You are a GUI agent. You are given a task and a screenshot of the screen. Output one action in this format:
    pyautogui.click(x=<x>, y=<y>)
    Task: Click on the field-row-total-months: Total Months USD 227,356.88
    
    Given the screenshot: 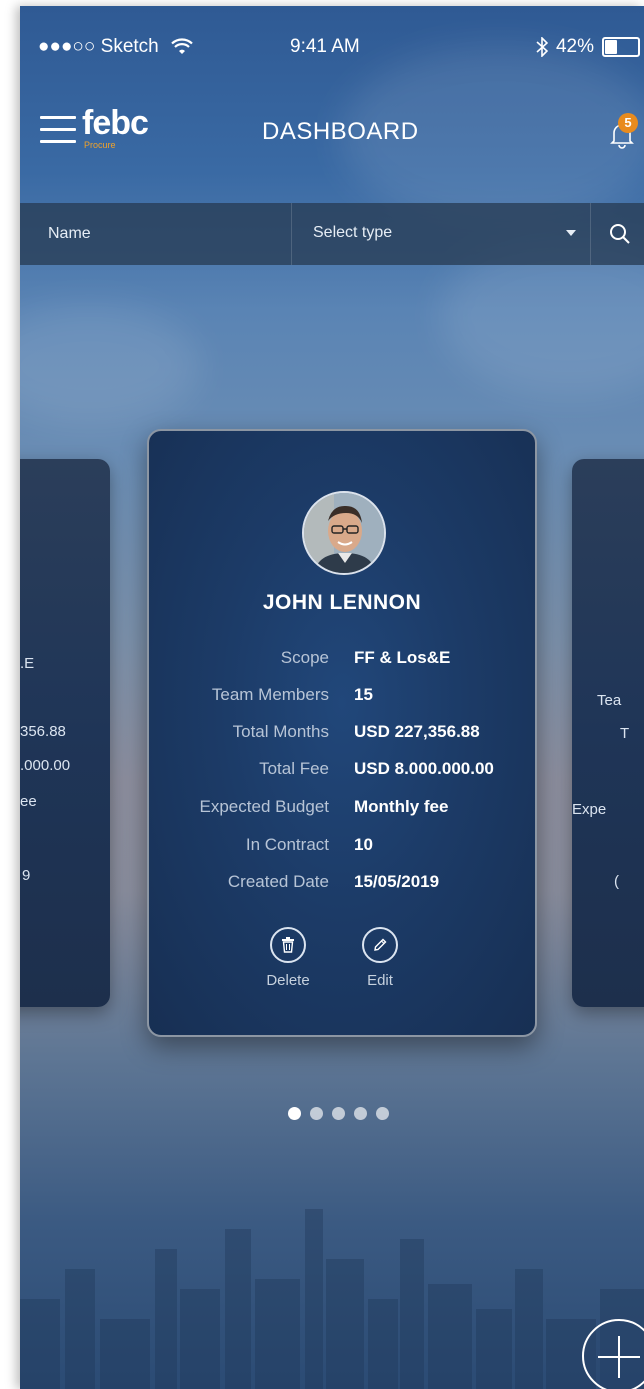 What is the action you would take?
    pyautogui.click(x=342, y=735)
    